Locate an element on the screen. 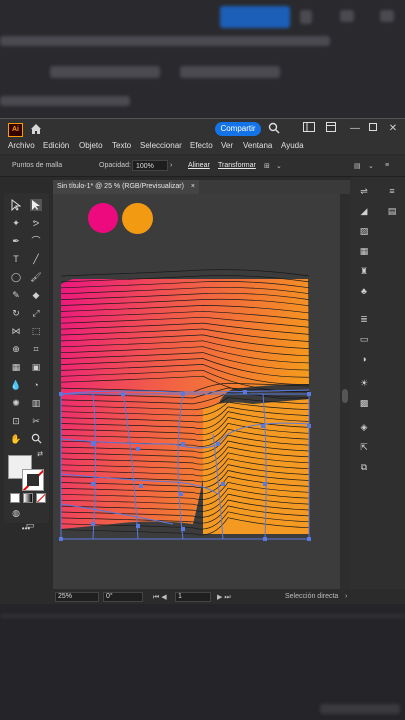 Image resolution: width=405 pixels, height=720 pixels. magic-wand-tool-icon: ✦ is located at coordinates (16, 223).